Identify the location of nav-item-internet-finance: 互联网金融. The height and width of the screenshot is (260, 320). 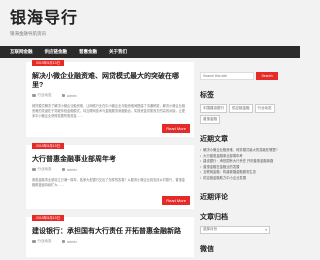
(21, 52).